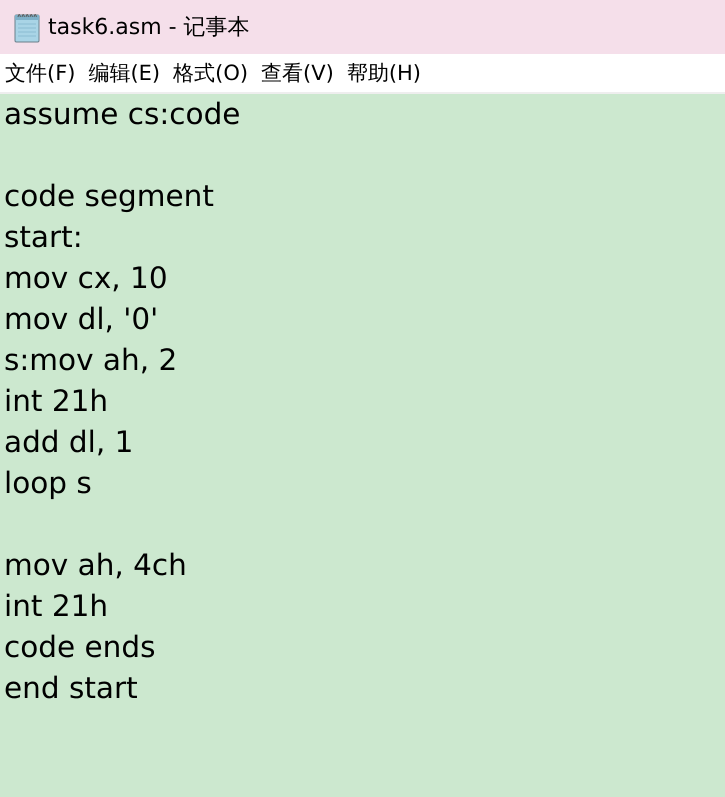  Describe the element at coordinates (95, 565) in the screenshot. I see `code-line: mov ah, 4ch` at that location.